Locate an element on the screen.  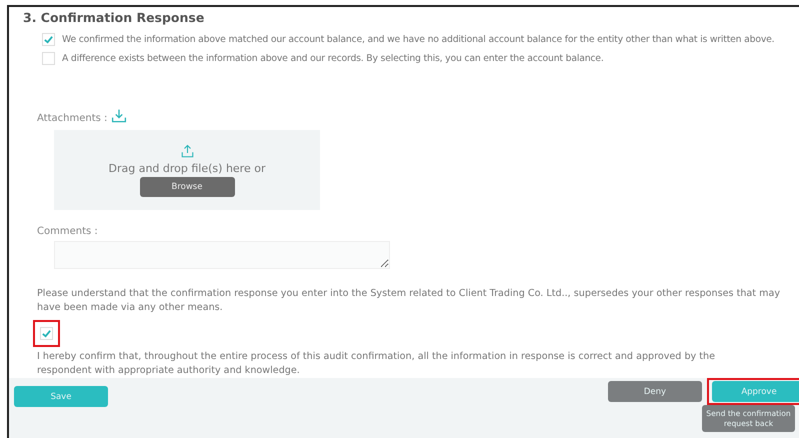
save-button: Save is located at coordinates (61, 396).